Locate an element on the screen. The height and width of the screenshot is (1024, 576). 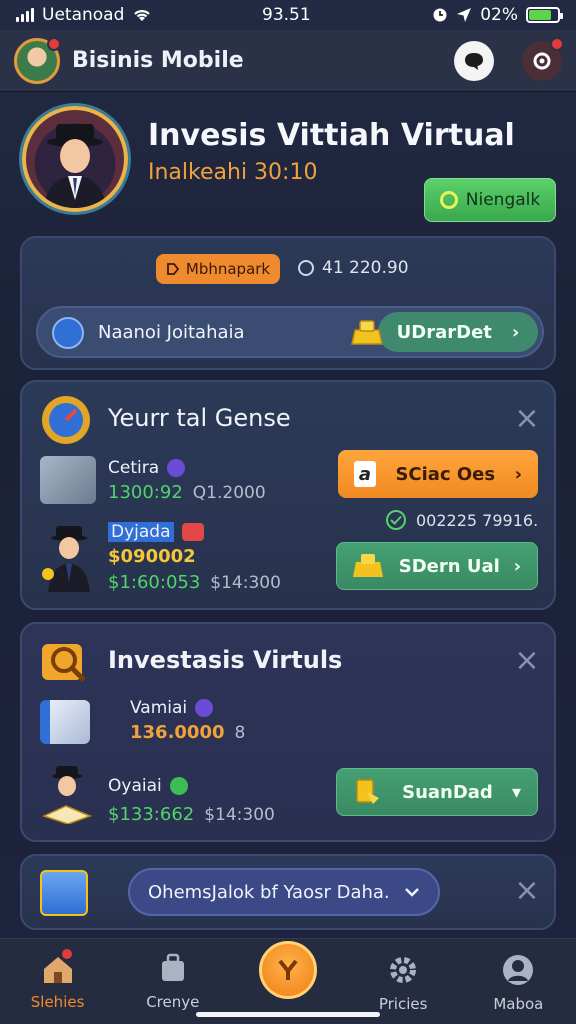
settings-button is located at coordinates (543, 58).